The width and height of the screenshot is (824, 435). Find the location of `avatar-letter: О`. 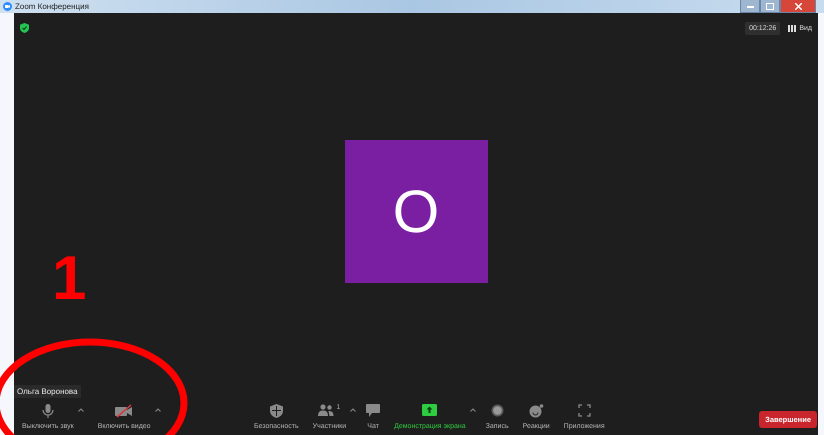

avatar-letter: О is located at coordinates (416, 211).